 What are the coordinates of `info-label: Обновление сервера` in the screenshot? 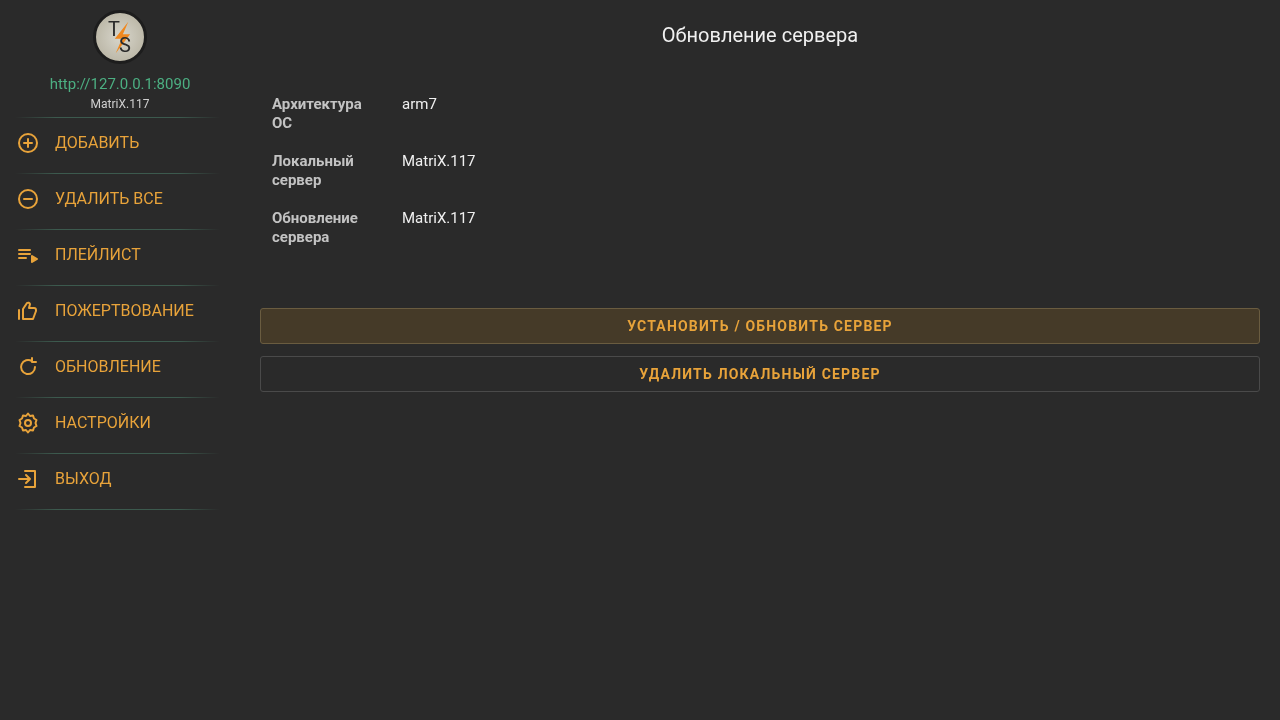 It's located at (315, 228).